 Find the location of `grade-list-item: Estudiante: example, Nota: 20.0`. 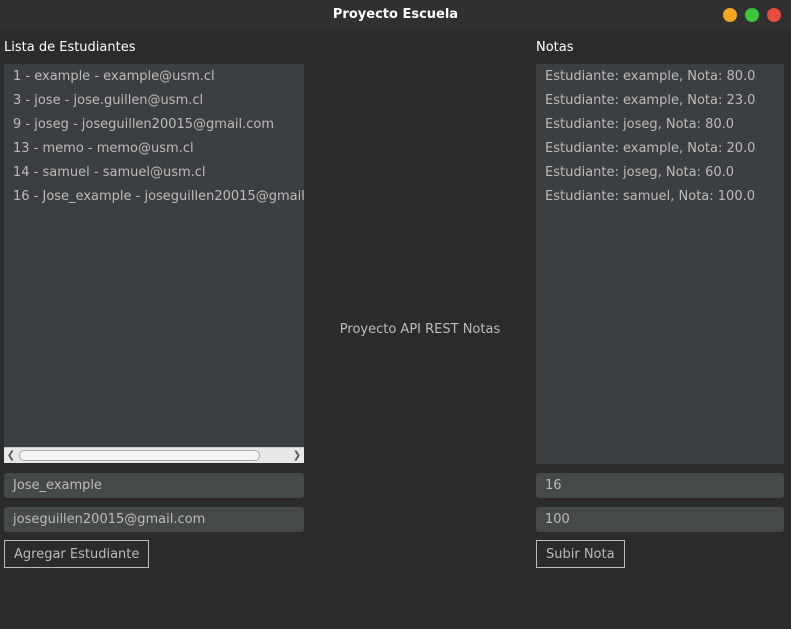

grade-list-item: Estudiante: example, Nota: 20.0 is located at coordinates (650, 148).